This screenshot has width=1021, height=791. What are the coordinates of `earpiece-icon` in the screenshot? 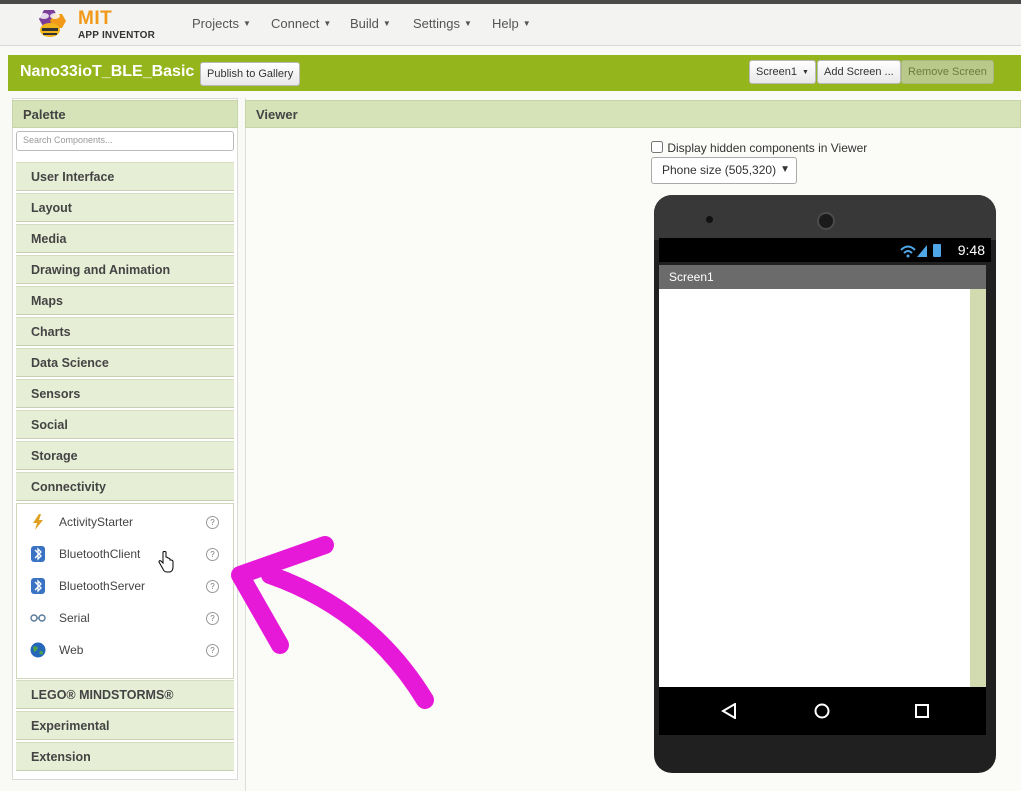 It's located at (826, 221).